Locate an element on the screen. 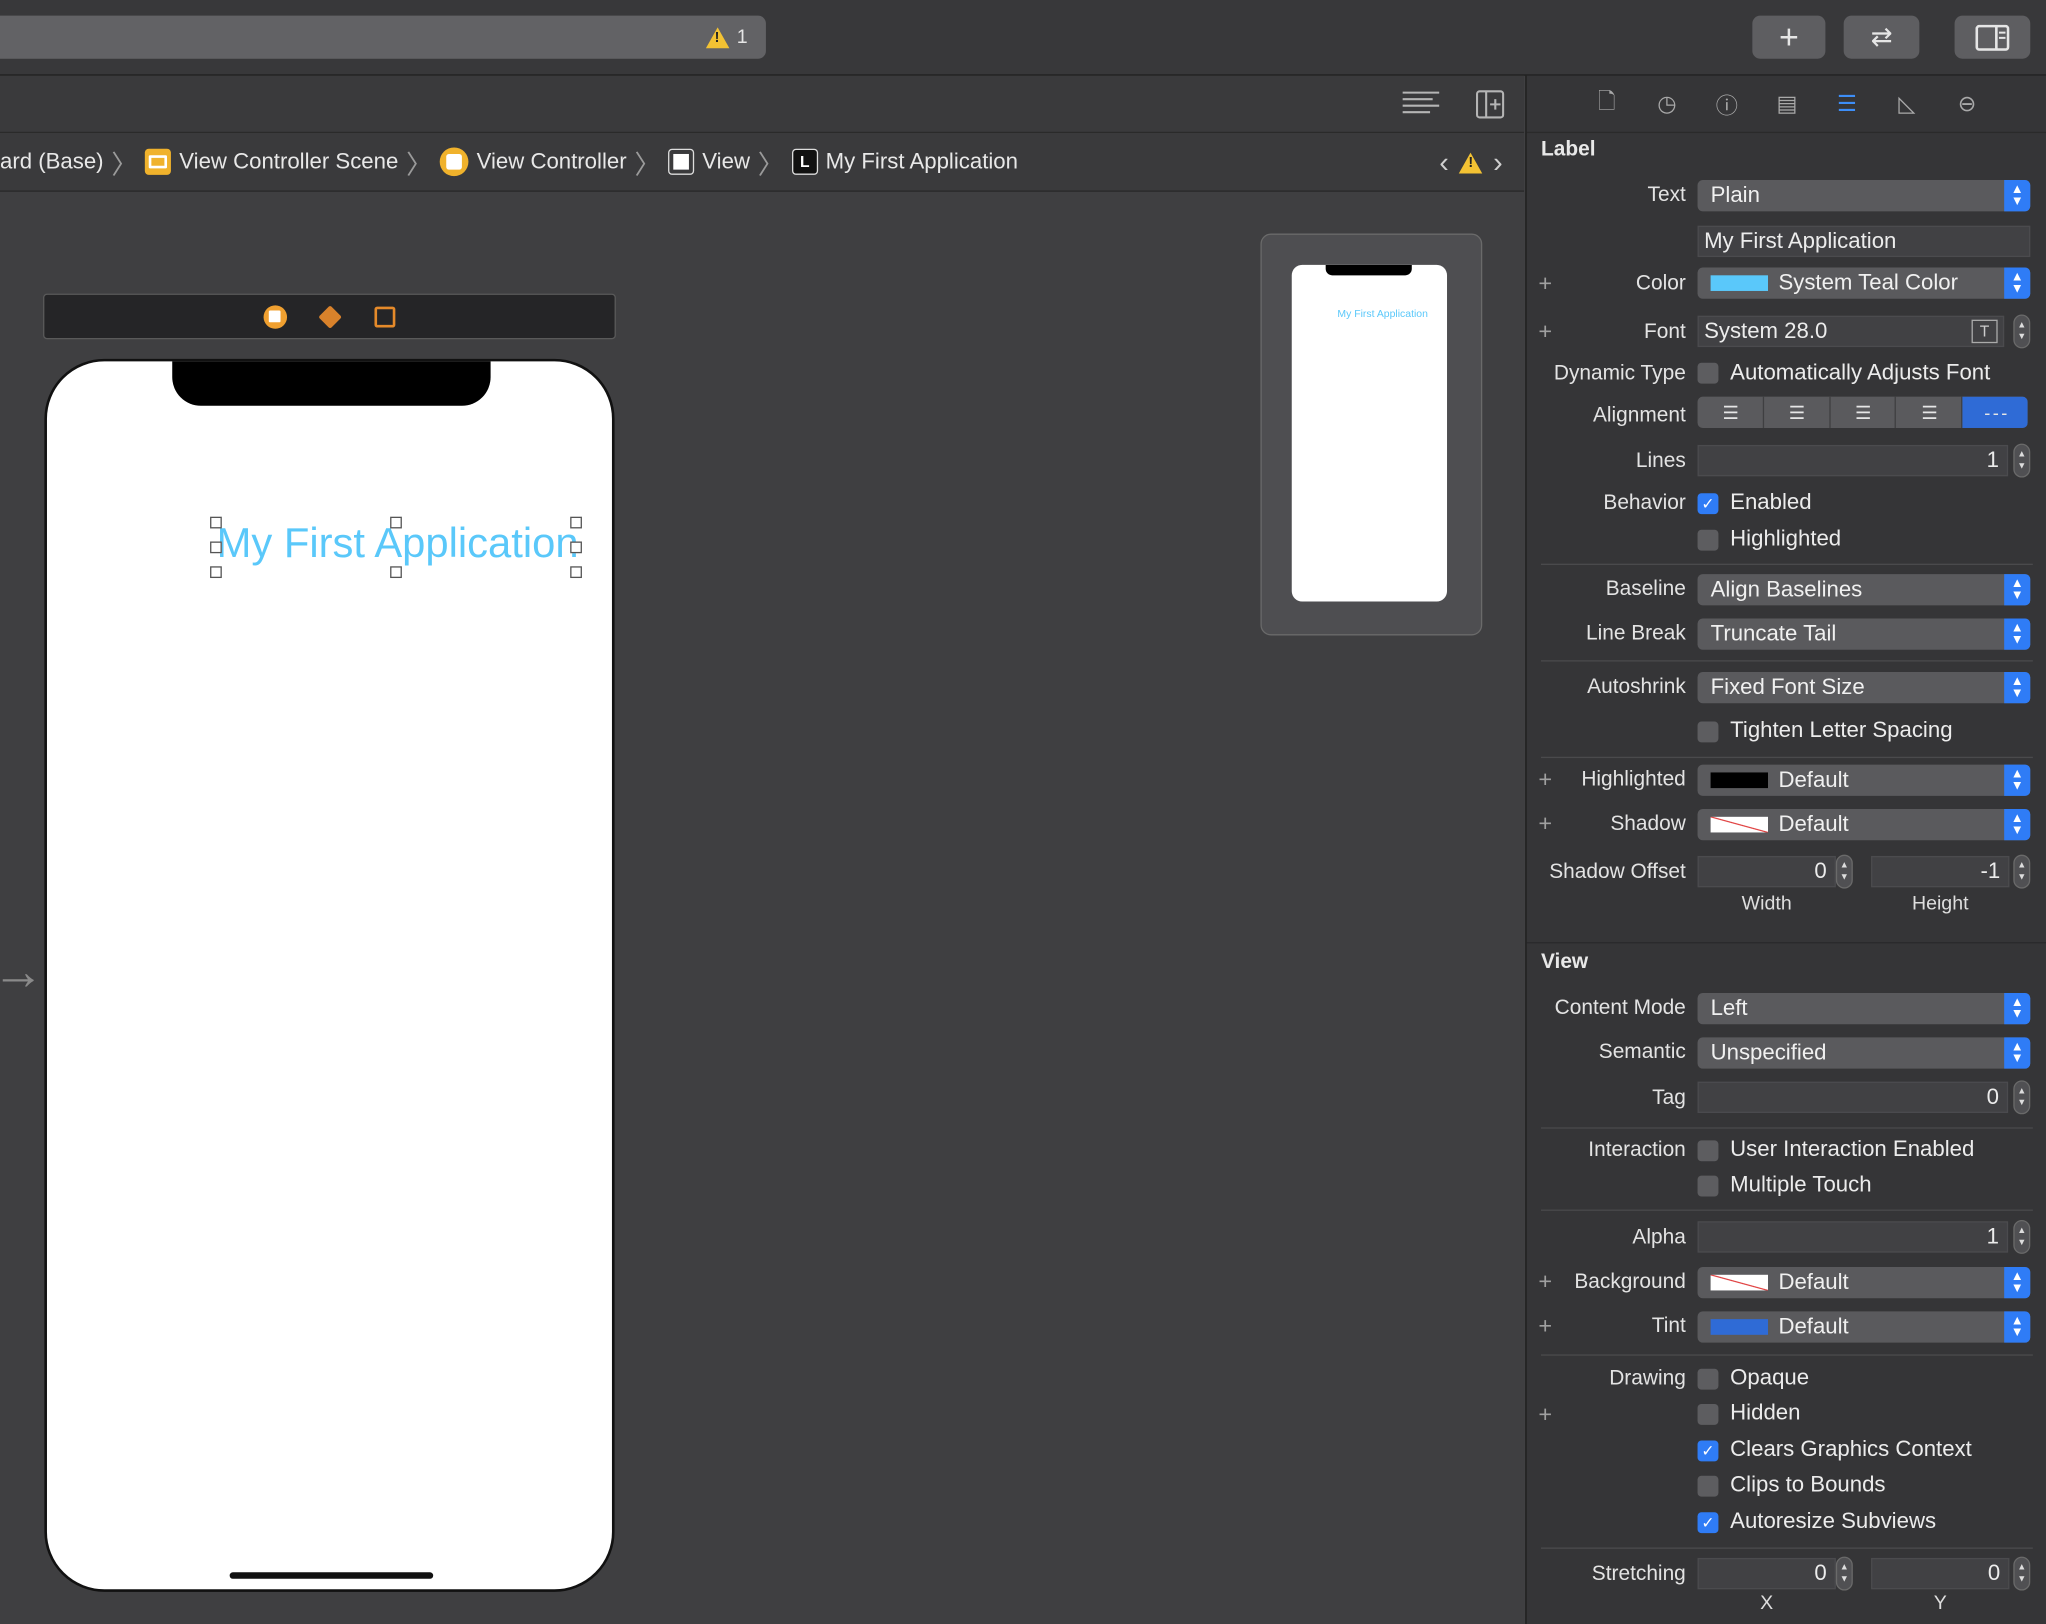  attributes-inspector-icon: ☰ is located at coordinates (1846, 103).